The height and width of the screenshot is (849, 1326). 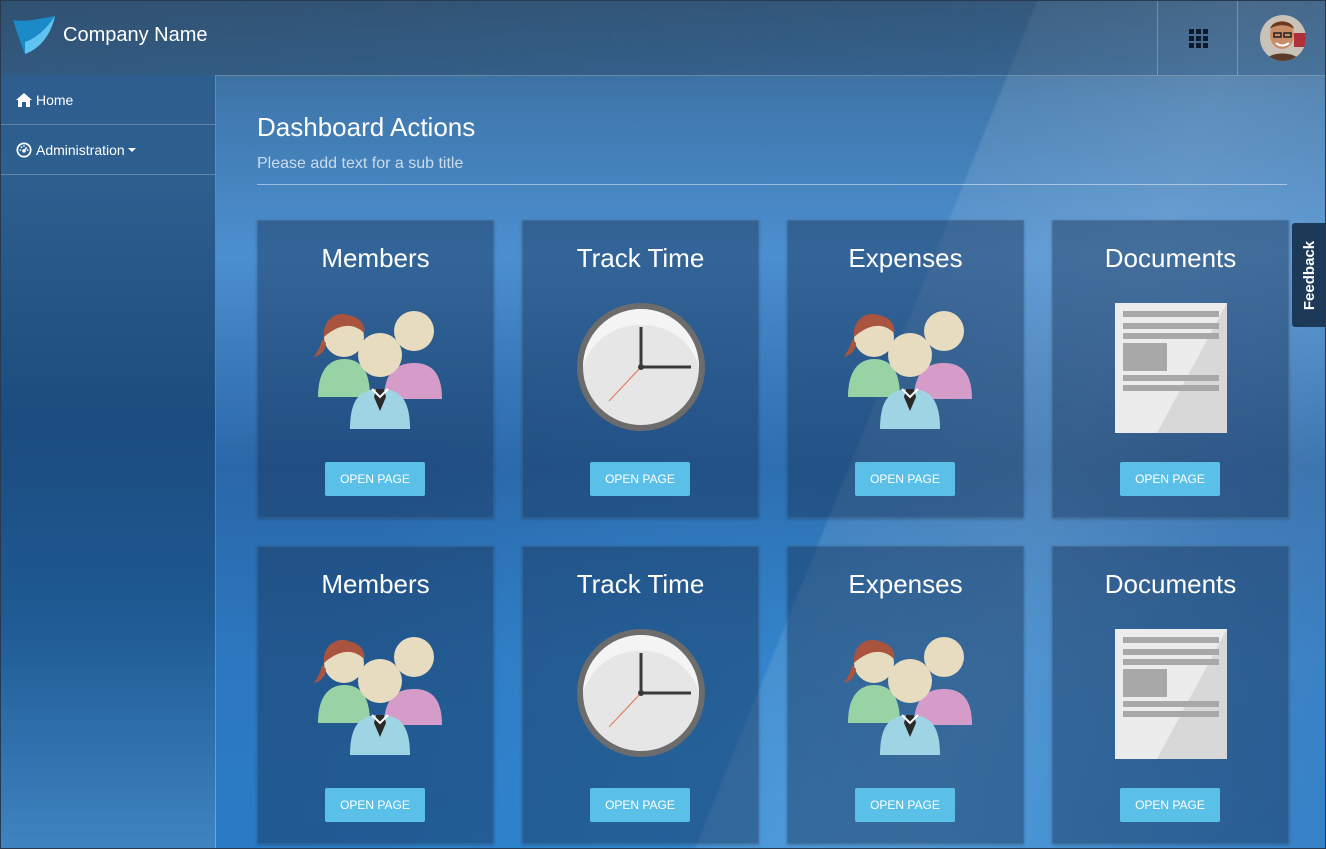 I want to click on sidebar-item-home: Home, so click(x=108, y=100).